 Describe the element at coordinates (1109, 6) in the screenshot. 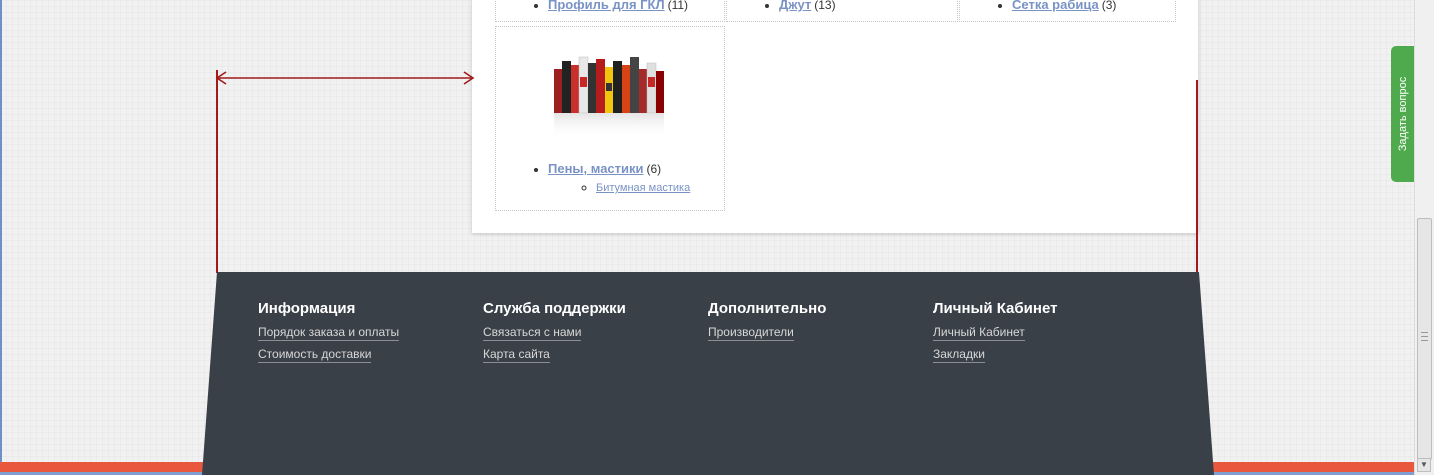

I see `category-count: (3)` at that location.